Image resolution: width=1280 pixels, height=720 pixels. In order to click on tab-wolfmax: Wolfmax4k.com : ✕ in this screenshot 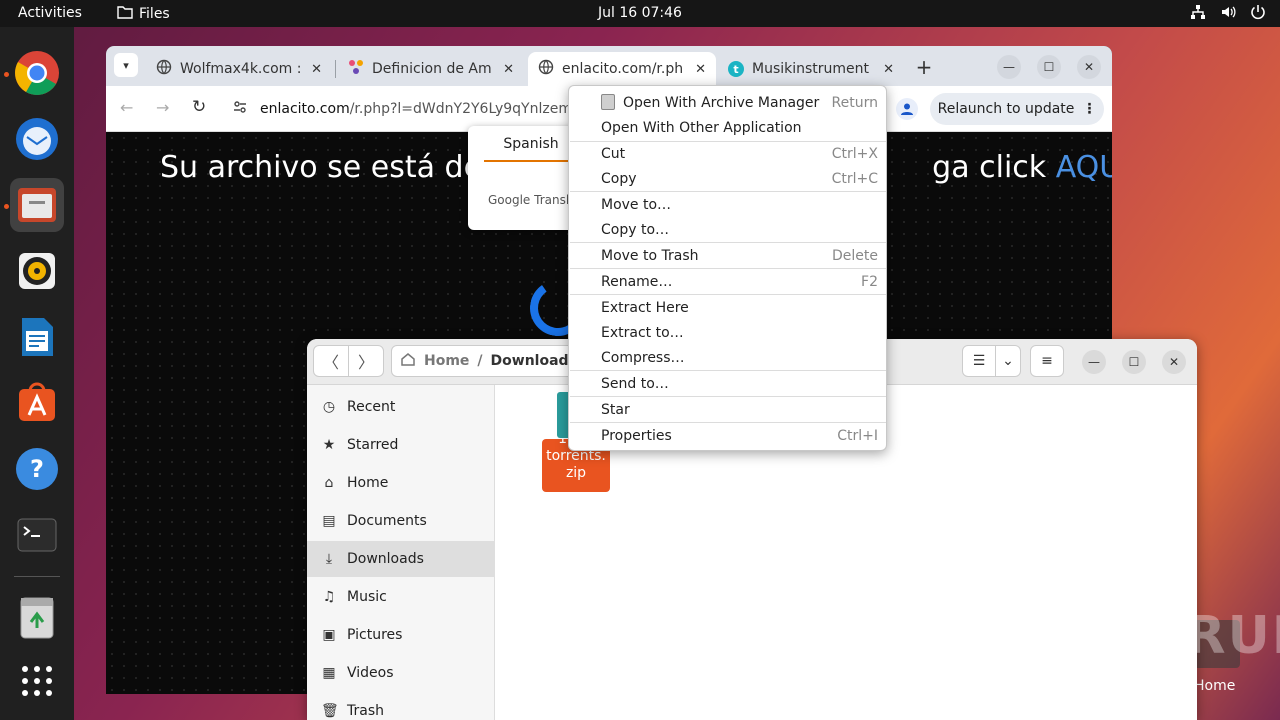, I will do `click(239, 69)`.